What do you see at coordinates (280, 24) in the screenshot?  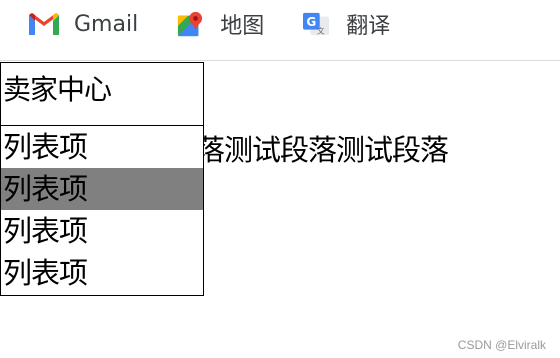 I see `bookmarks-bar: Gmail 地图 G 文 翻译` at bounding box center [280, 24].